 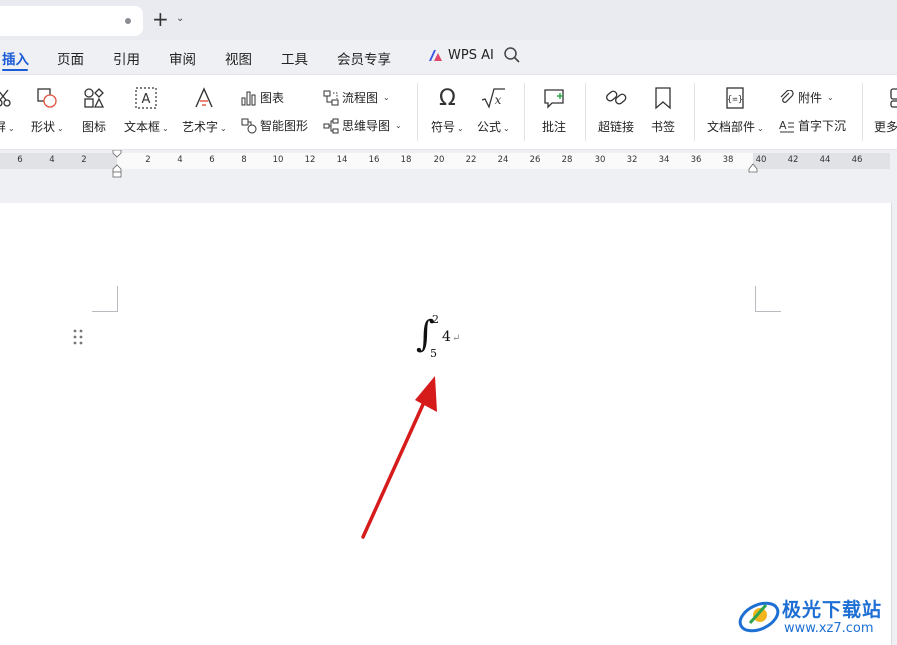 What do you see at coordinates (787, 96) in the screenshot?
I see `paperclip-icon` at bounding box center [787, 96].